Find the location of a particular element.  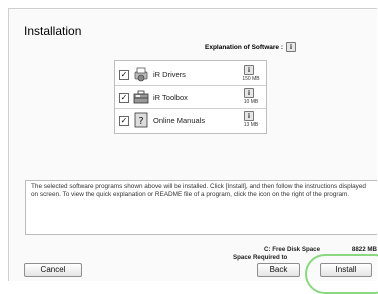

page-title: Installation is located at coordinates (53, 31).